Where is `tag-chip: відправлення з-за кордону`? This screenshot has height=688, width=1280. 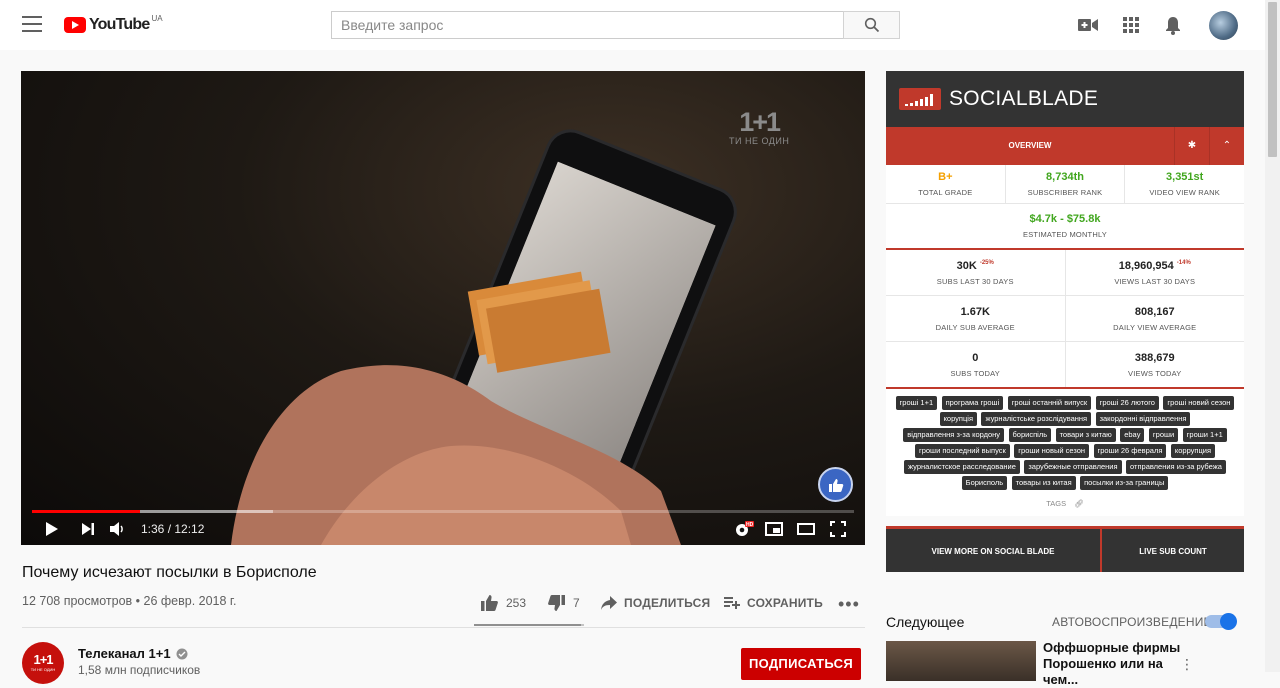
tag-chip: відправлення з-за кордону is located at coordinates (954, 435).